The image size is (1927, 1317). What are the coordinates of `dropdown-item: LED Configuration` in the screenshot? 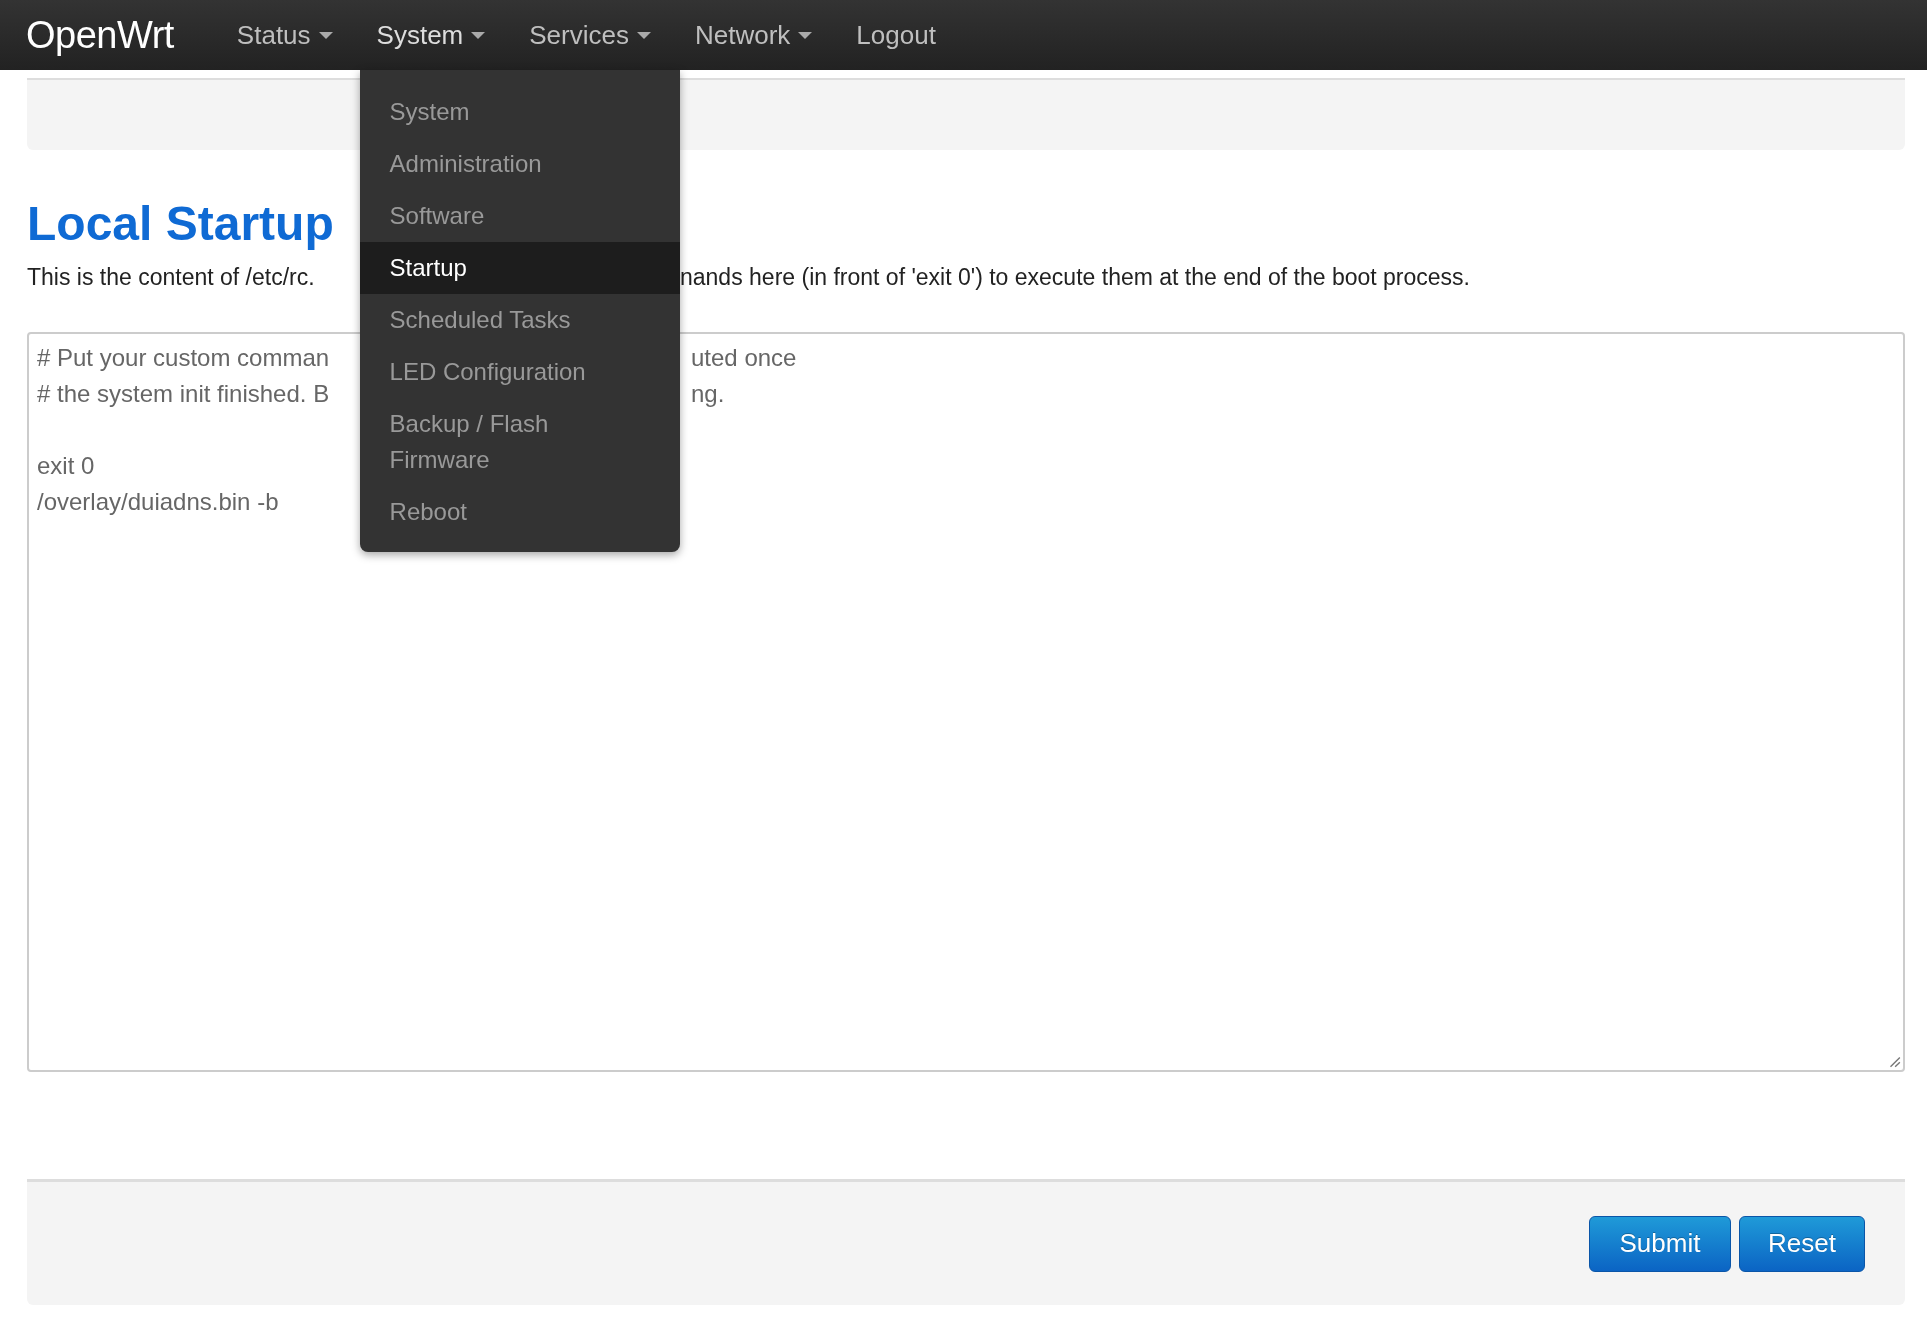 It's located at (519, 372).